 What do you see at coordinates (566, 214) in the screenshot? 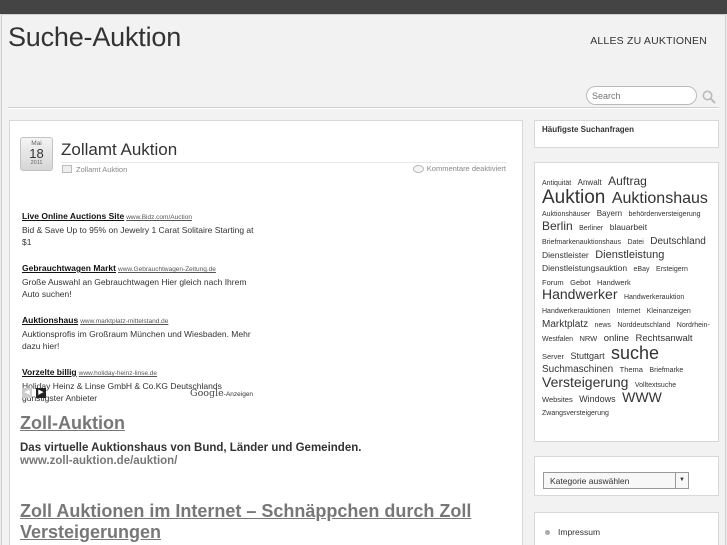
I see `tag-link: Auktionshäuser` at bounding box center [566, 214].